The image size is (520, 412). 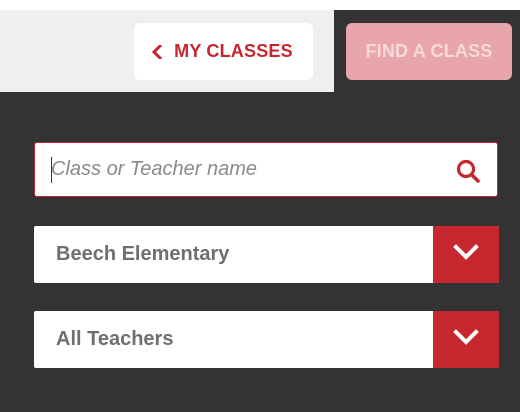 I want to click on school-select-value: Beech Elementary, so click(x=143, y=254).